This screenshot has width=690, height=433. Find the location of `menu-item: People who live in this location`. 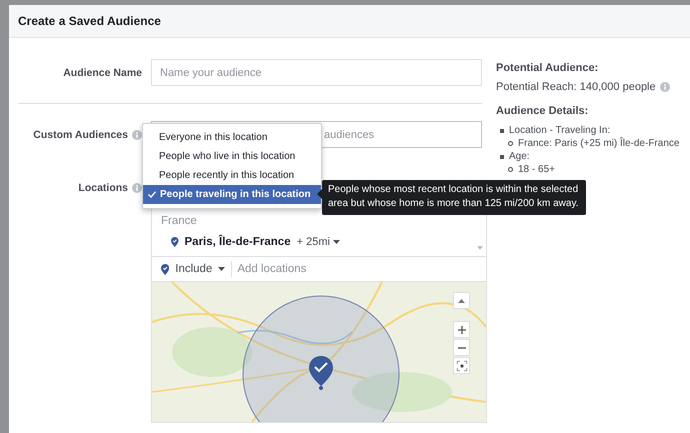

menu-item: People who live in this location is located at coordinates (232, 156).